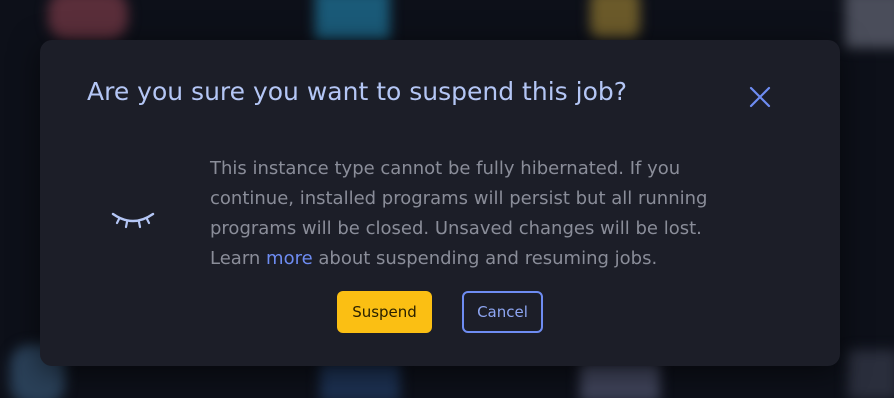 This screenshot has height=398, width=894. Describe the element at coordinates (485, 258) in the screenshot. I see `message-text-end: about suspending and resuming jobs.` at that location.